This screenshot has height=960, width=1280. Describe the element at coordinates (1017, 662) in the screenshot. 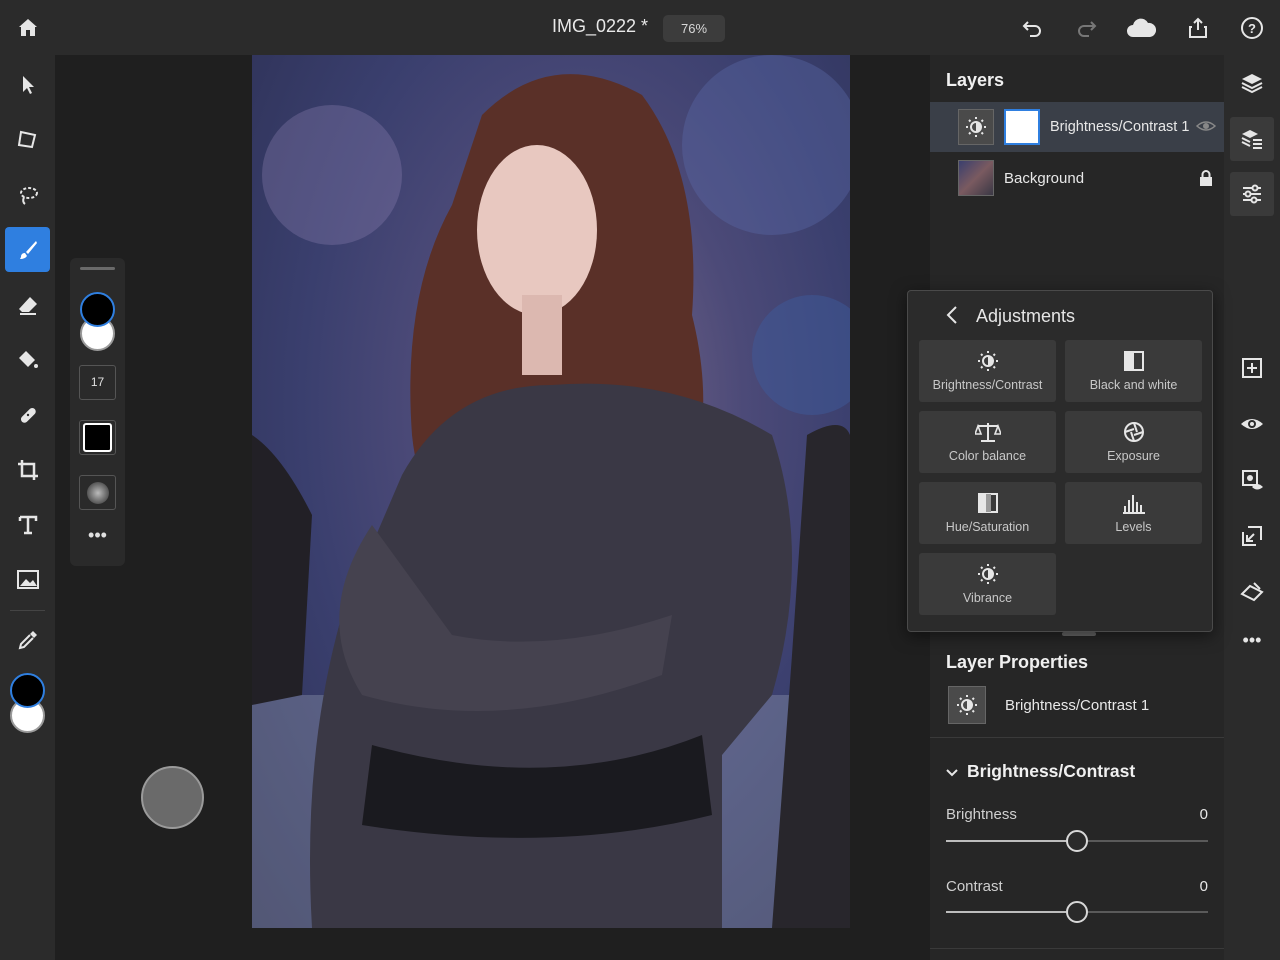

I see `layer-properties-title: Layer Properties` at that location.